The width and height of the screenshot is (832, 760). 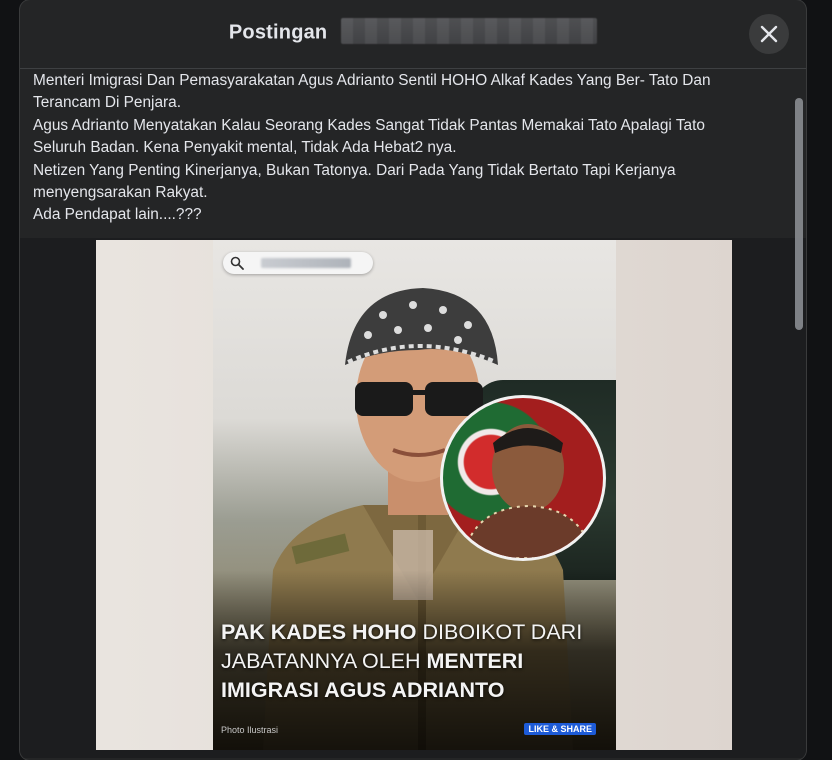 I want to click on modal-title-text: Postingan, so click(x=278, y=32).